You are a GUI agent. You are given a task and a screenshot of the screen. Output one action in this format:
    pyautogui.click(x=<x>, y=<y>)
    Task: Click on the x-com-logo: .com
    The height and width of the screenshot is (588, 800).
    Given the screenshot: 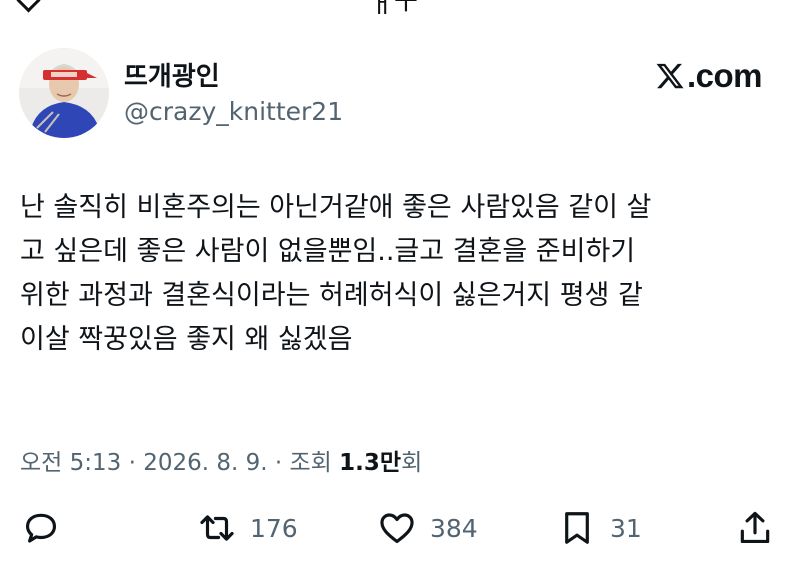 What is the action you would take?
    pyautogui.click(x=709, y=76)
    